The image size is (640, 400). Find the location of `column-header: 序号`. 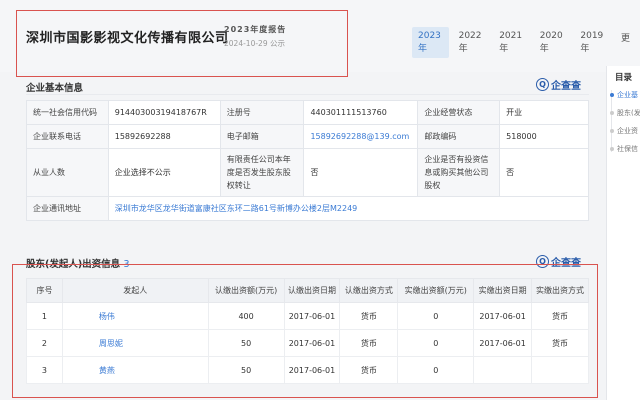

column-header: 序号 is located at coordinates (44, 290).